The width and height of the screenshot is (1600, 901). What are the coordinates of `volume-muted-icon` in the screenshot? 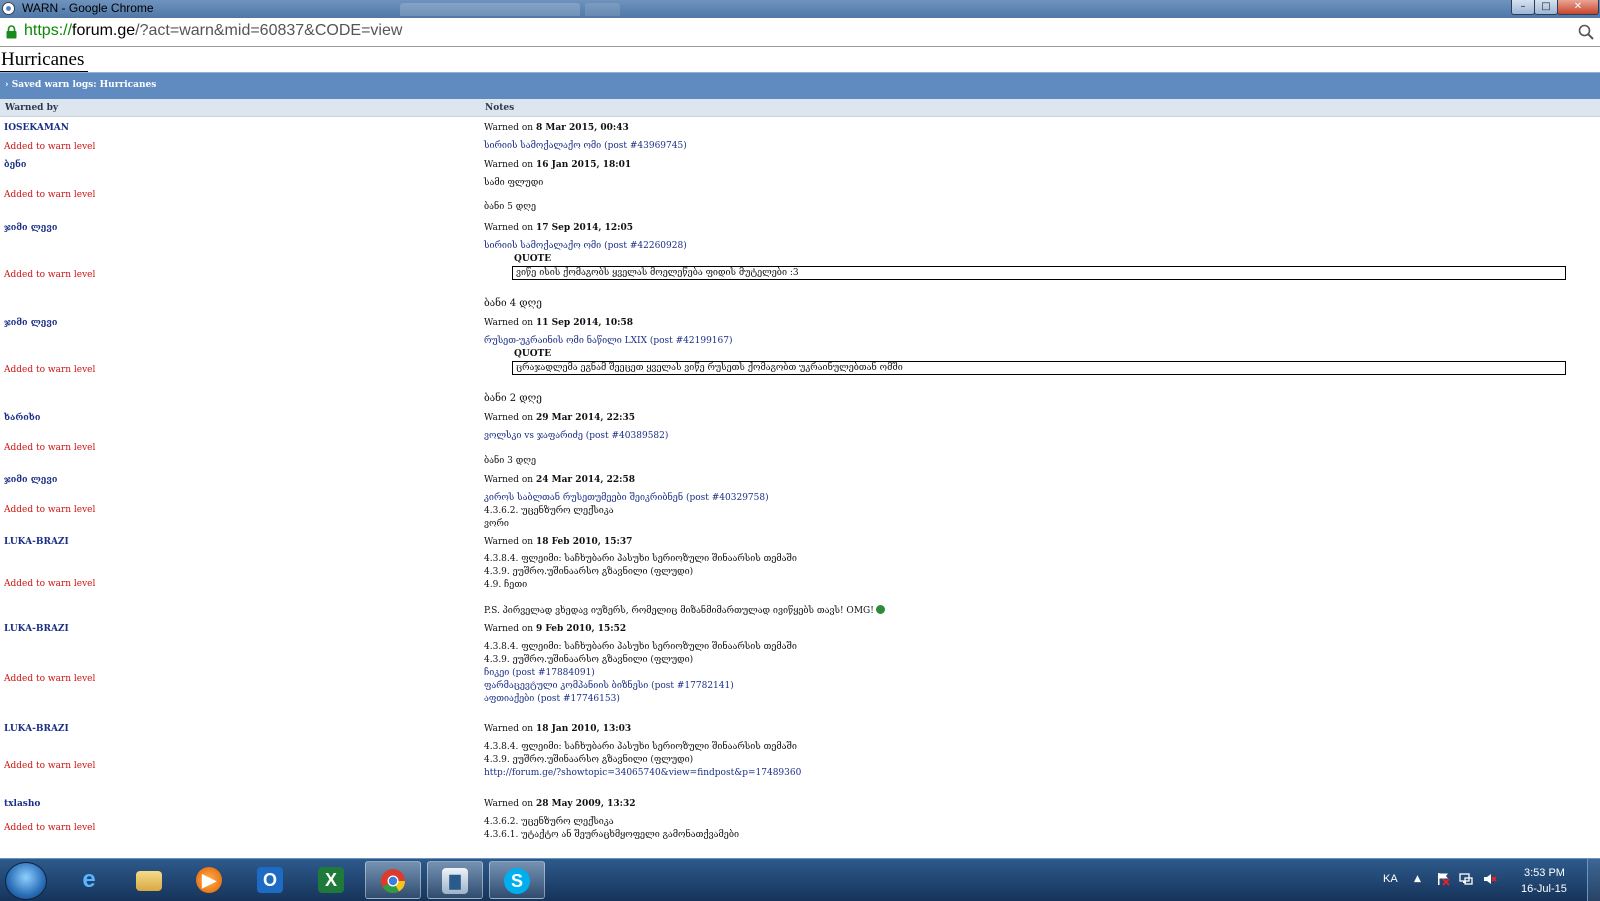 It's located at (1490, 879).